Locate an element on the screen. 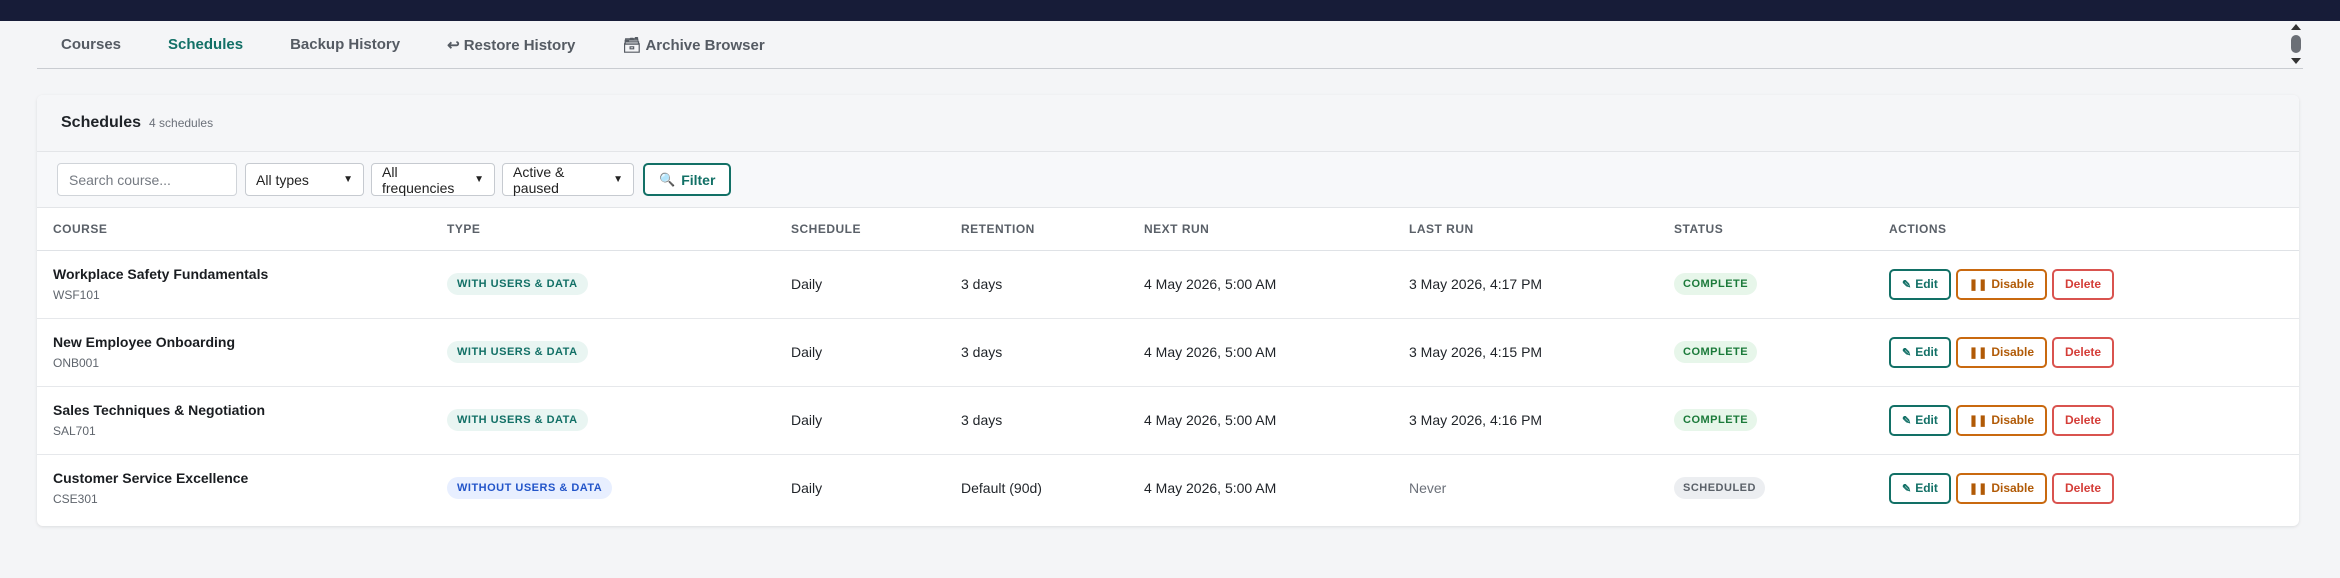  card-header: Schedules 4 schedules is located at coordinates (1168, 123).